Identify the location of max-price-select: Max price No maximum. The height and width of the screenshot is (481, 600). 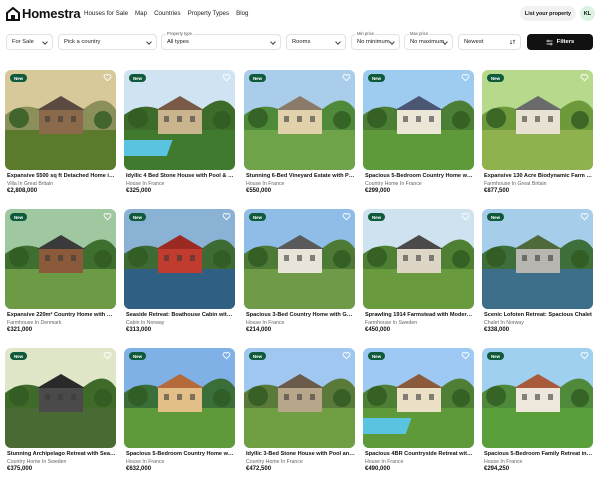
(428, 40).